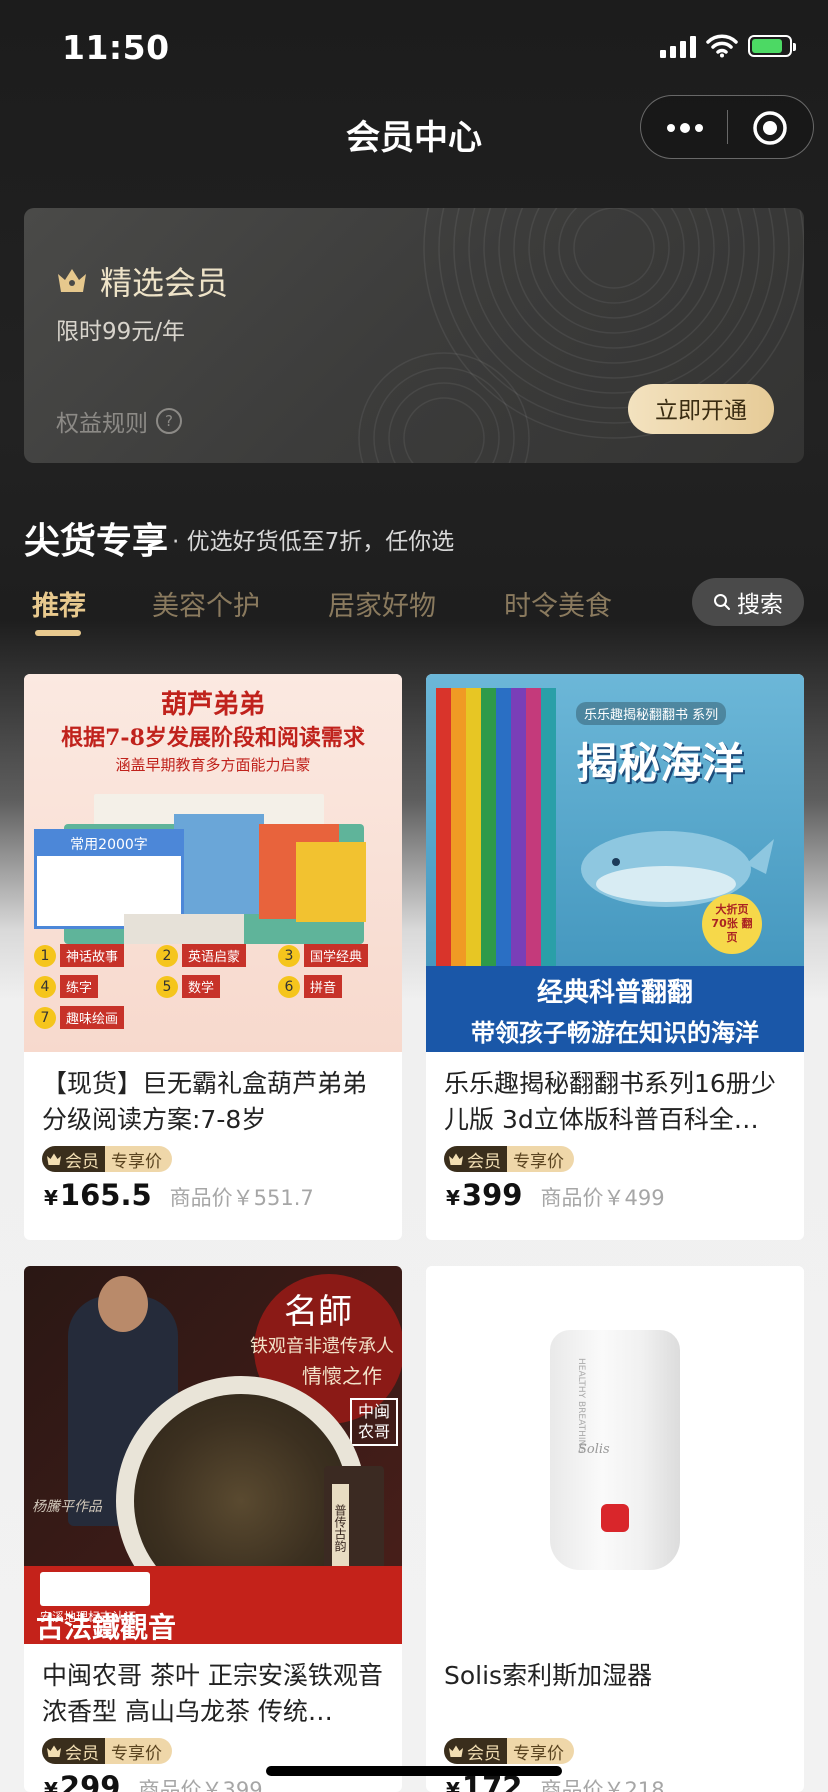 The image size is (828, 1792). I want to click on image-title: 名師, so click(318, 1312).